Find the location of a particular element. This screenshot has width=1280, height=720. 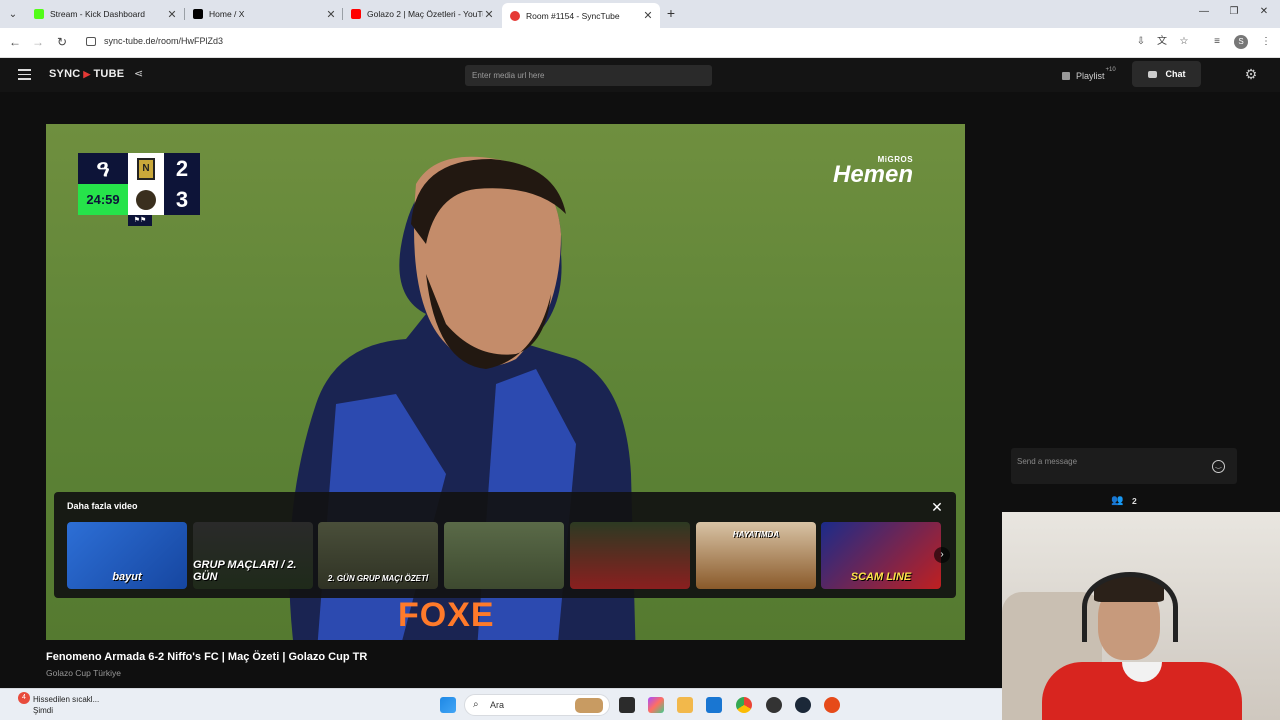

search-label: Ara is located at coordinates (497, 705).